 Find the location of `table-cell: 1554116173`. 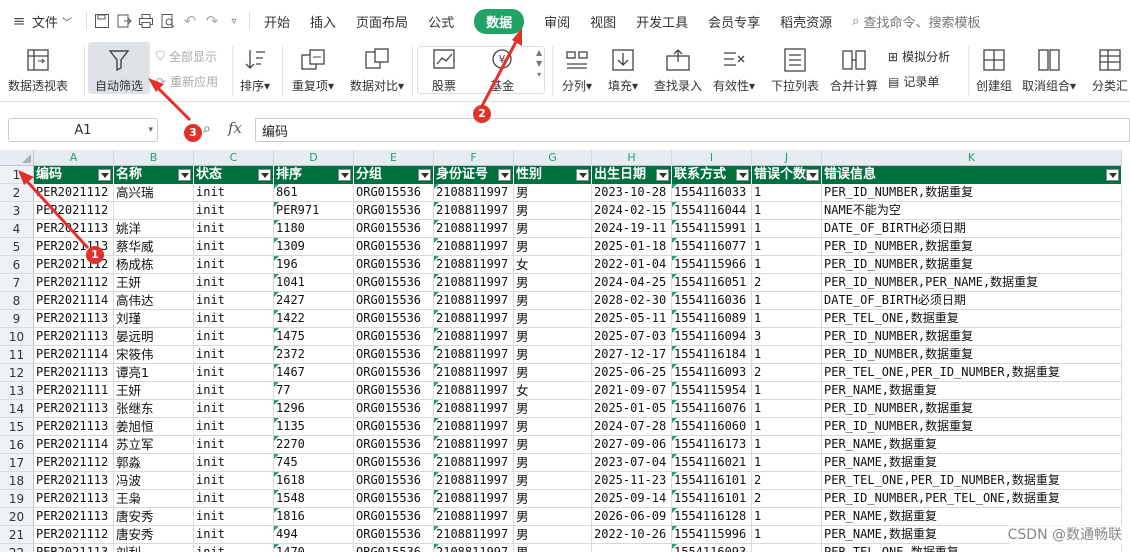

table-cell: 1554116173 is located at coordinates (712, 445).